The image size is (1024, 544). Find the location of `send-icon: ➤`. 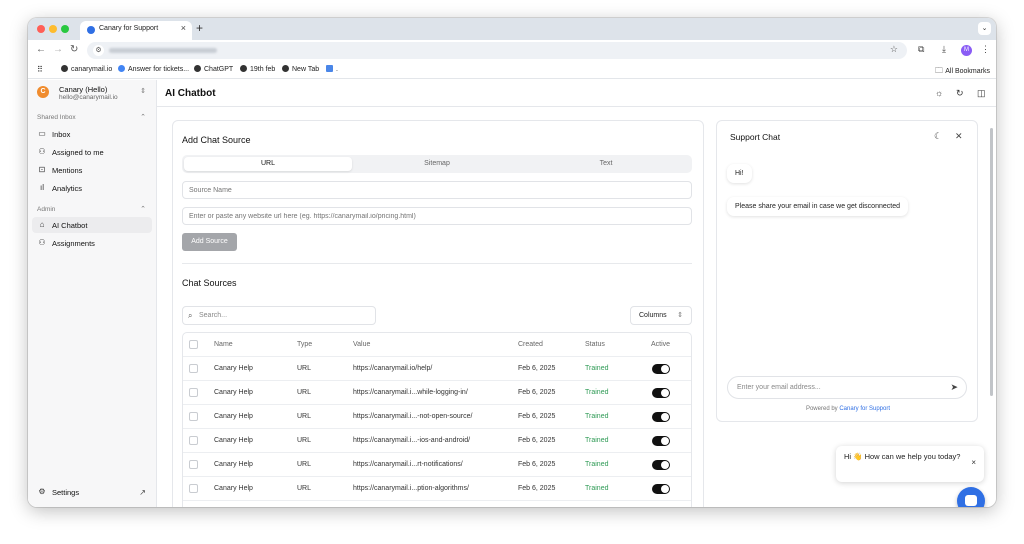

send-icon: ➤ is located at coordinates (954, 387).